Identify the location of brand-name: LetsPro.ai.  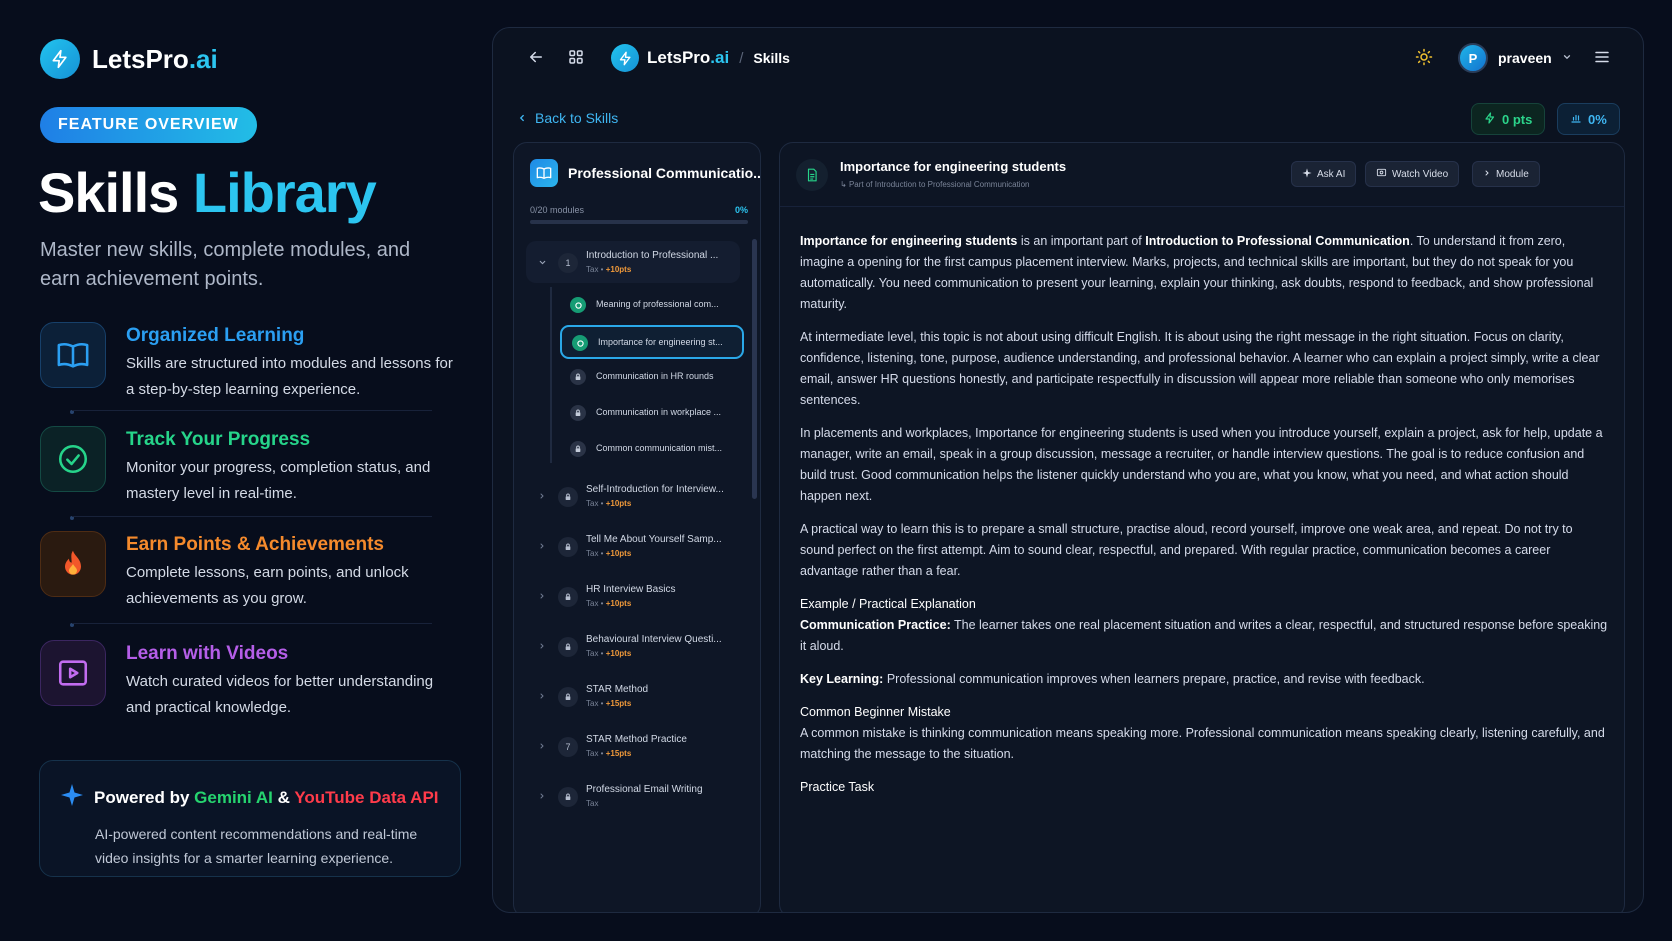
(155, 58).